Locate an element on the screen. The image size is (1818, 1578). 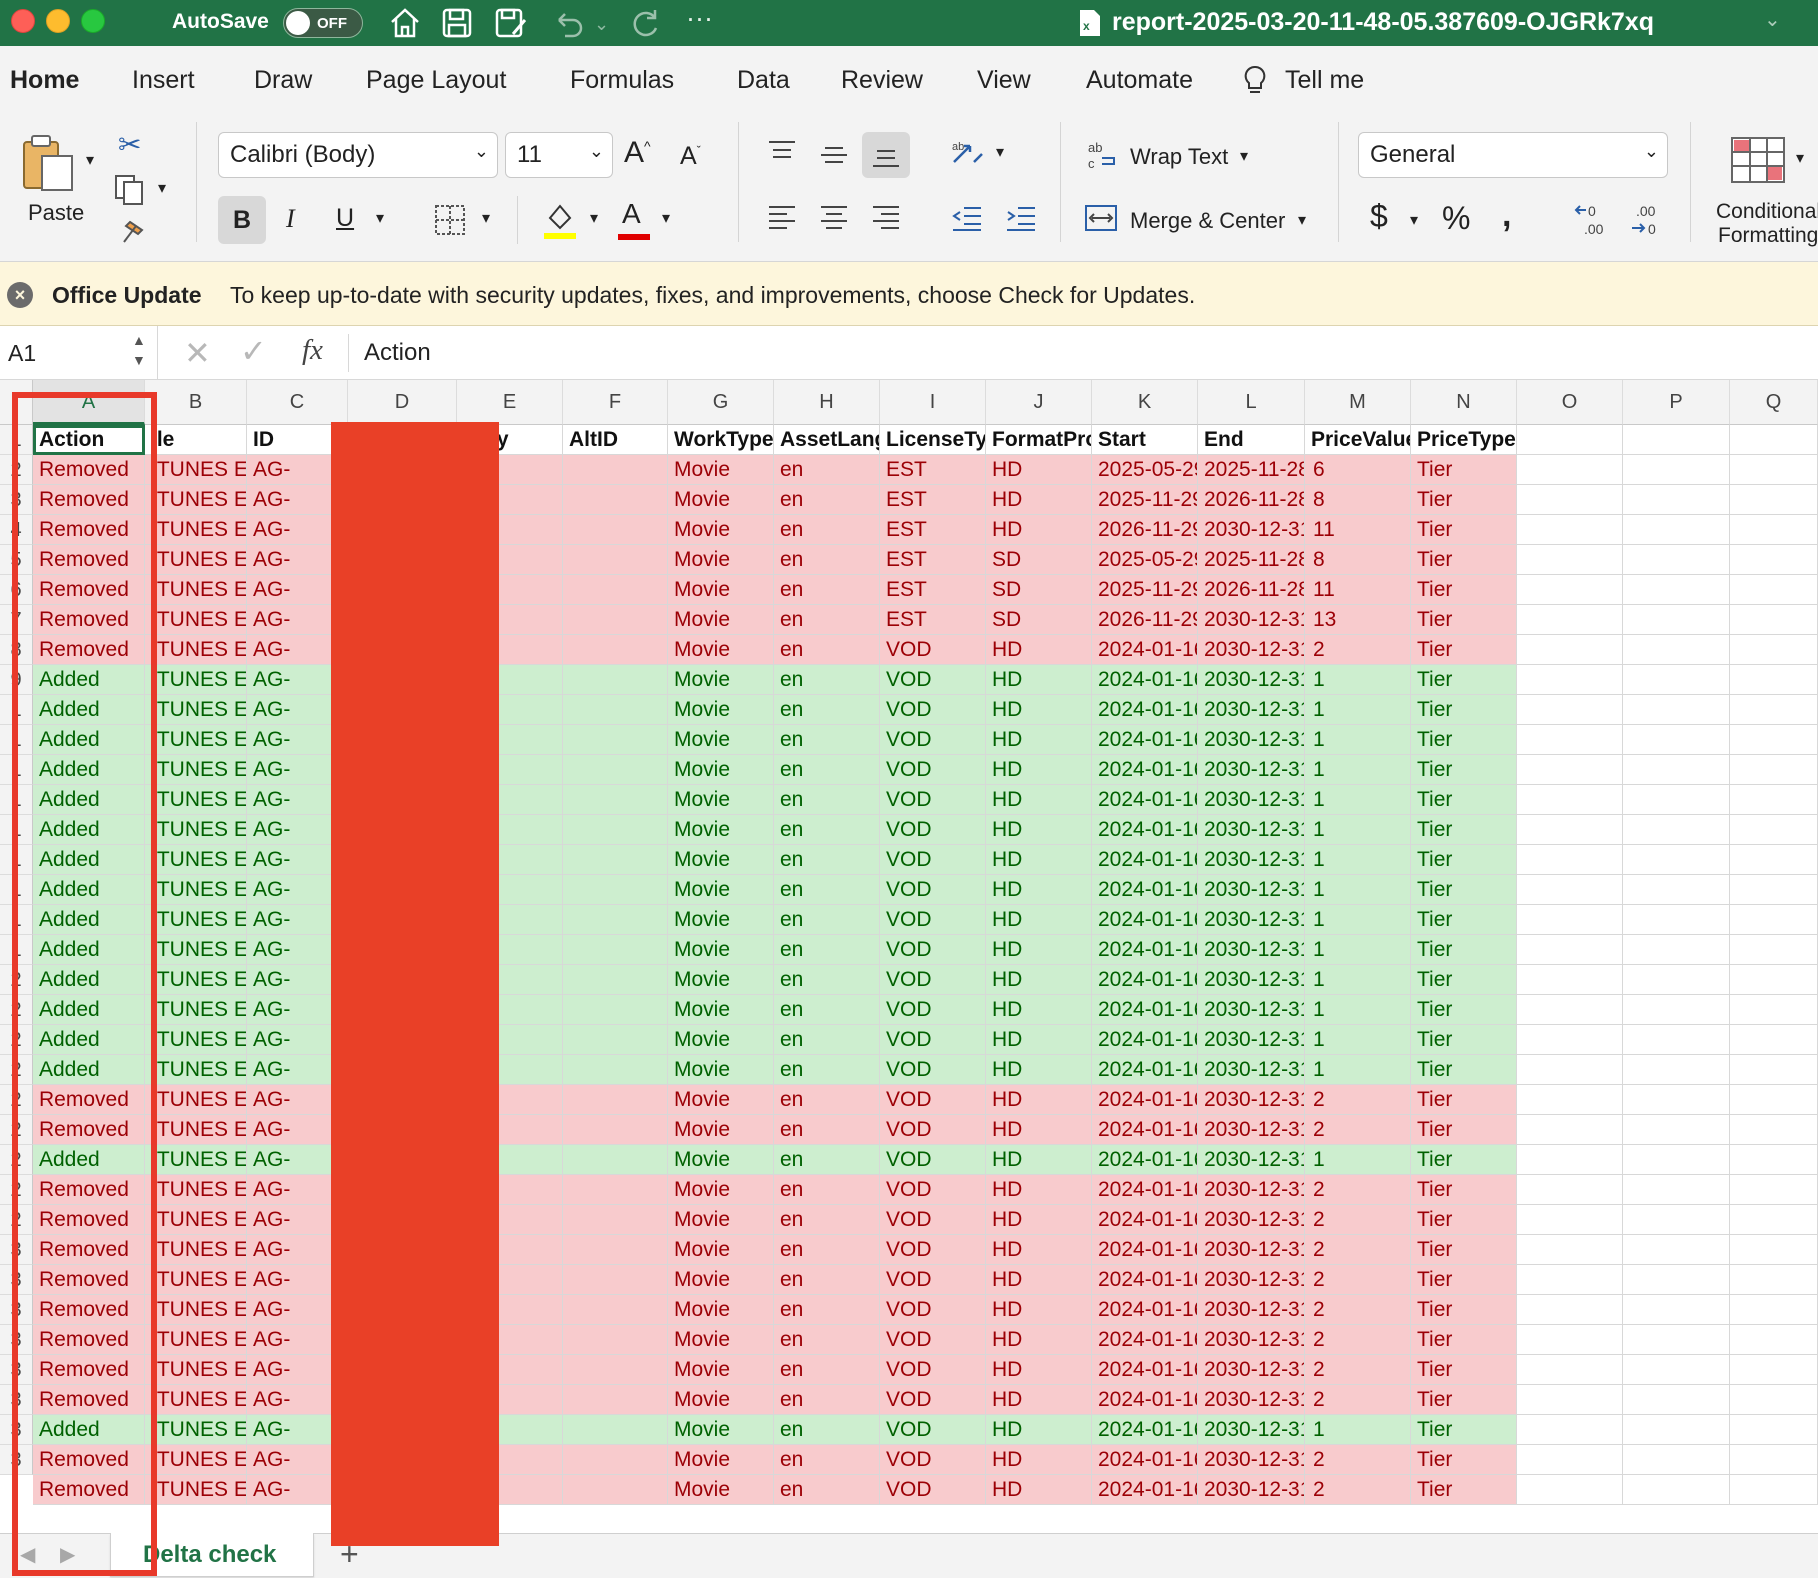
increase-font-size-icon: A^ is located at coordinates (637, 153).